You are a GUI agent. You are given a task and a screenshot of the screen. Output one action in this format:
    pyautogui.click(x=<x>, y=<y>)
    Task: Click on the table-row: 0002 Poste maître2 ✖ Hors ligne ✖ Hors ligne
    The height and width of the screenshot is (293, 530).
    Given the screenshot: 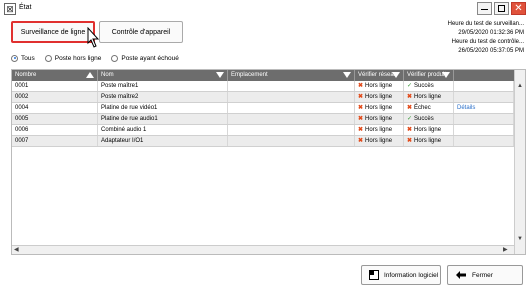 What is the action you would take?
    pyautogui.click(x=263, y=97)
    